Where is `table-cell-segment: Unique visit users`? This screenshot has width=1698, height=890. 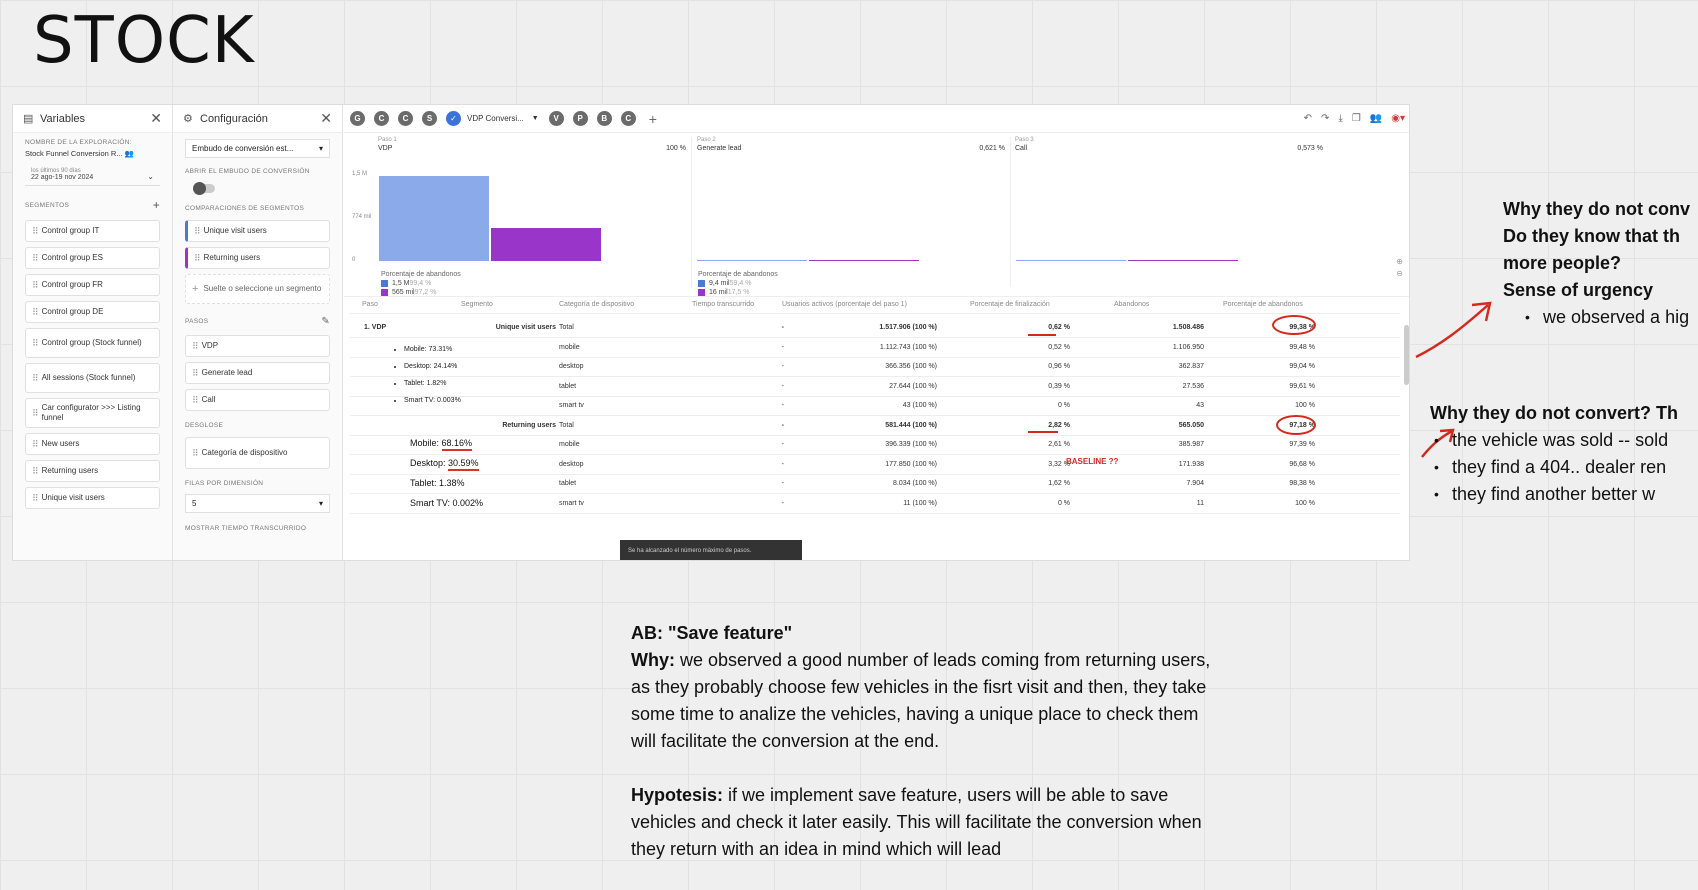 table-cell-segment: Unique visit users is located at coordinates (525, 327).